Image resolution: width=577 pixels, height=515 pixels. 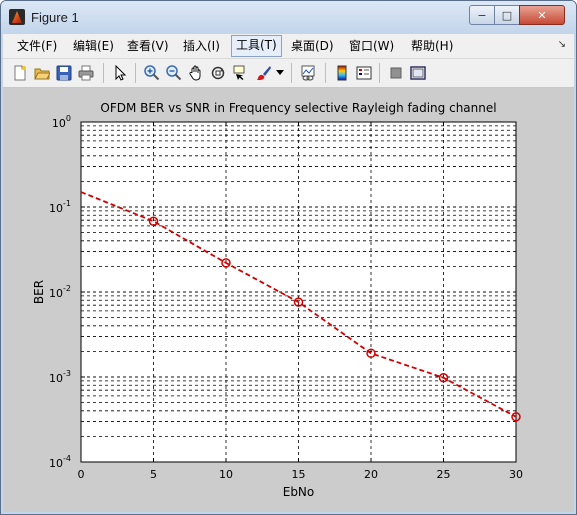 I want to click on rotate-3d-icon, so click(x=218, y=73).